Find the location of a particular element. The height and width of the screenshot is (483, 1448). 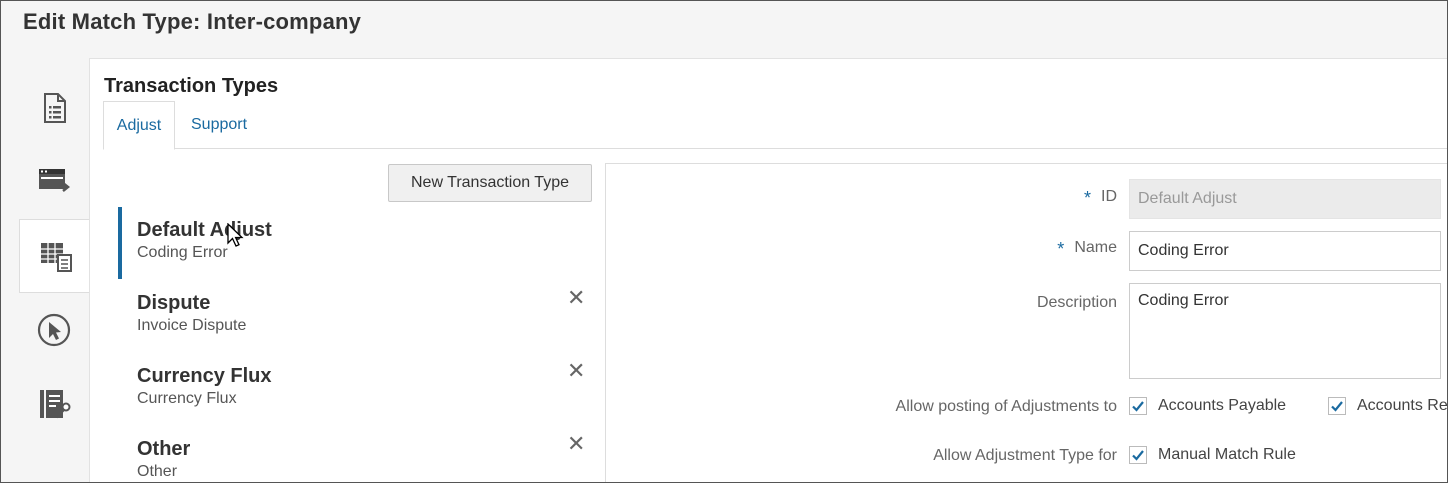

nav-item-settings is located at coordinates (54, 404).